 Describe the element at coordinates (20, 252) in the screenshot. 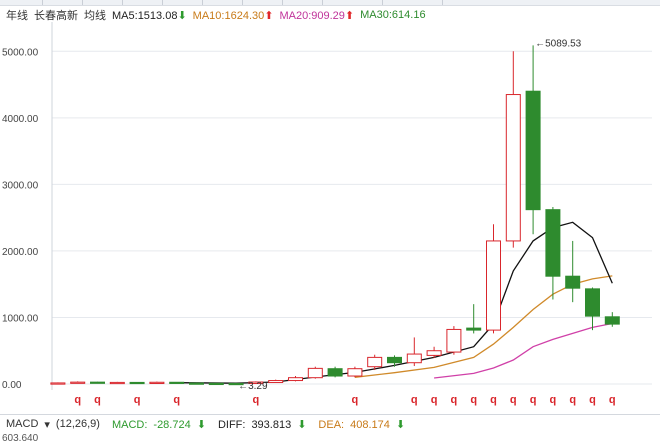

I see `y-tick-label: 2000.00` at that location.